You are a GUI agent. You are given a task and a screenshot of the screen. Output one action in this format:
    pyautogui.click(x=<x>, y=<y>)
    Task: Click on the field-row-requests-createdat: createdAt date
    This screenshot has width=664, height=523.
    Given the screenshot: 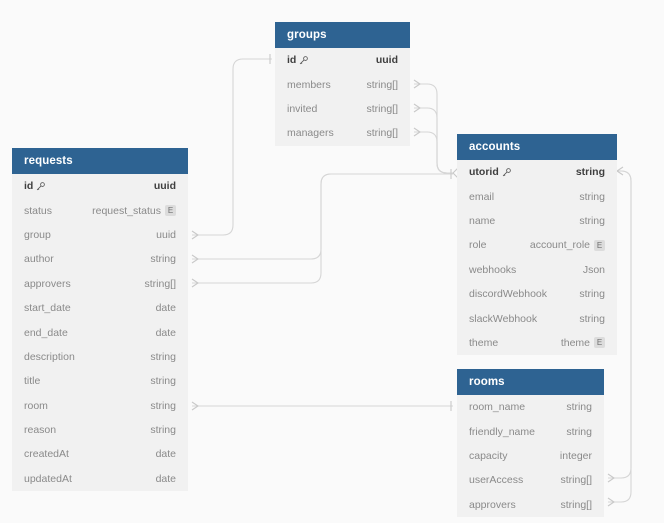 What is the action you would take?
    pyautogui.click(x=100, y=454)
    